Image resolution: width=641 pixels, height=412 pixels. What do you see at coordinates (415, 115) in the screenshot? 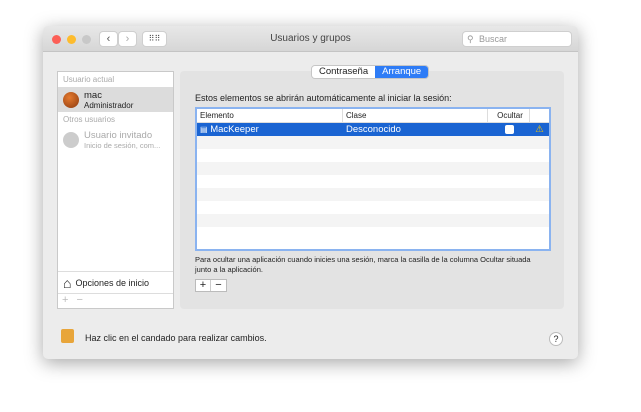
I see `column-header-class: Clase` at bounding box center [415, 115].